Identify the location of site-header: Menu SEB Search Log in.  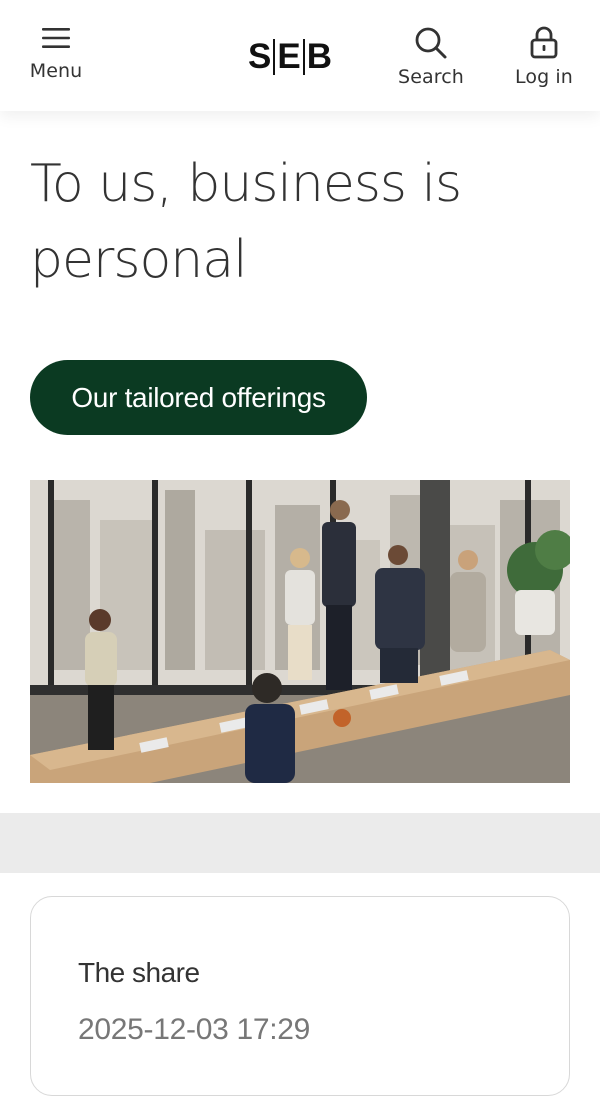
(300, 55).